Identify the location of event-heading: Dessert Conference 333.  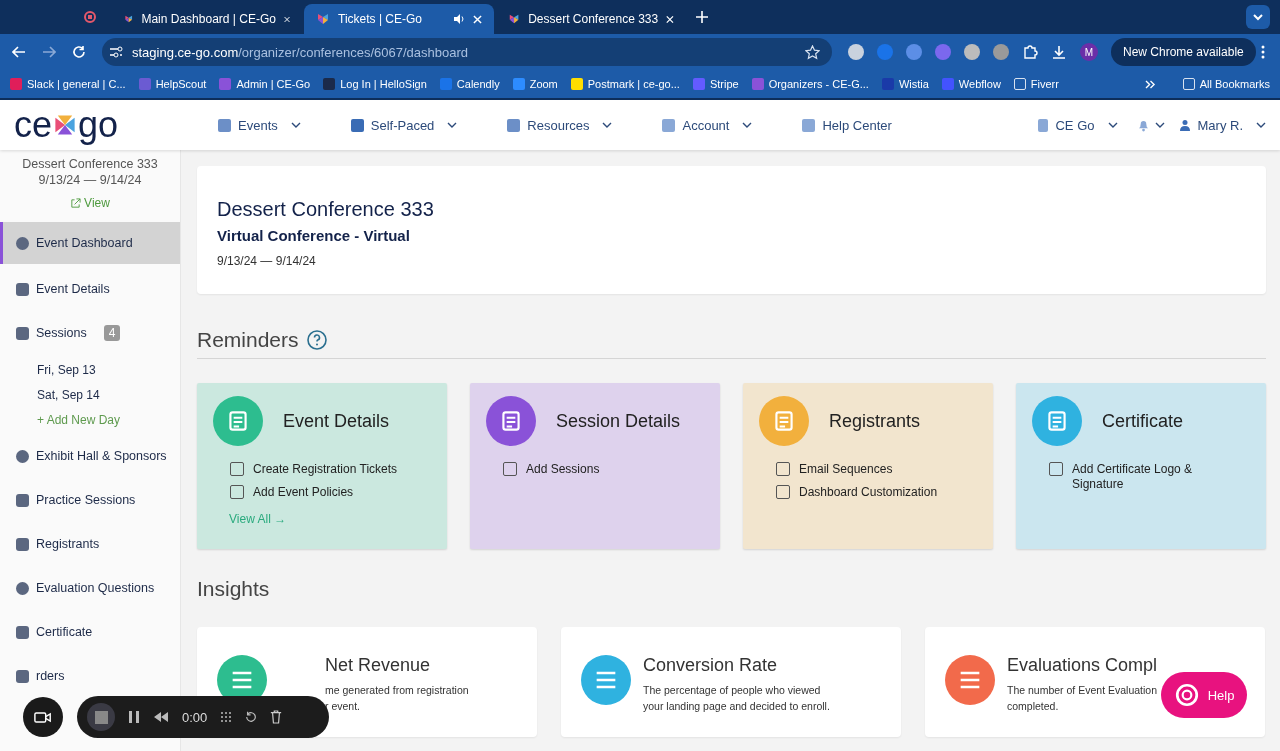
(326, 209).